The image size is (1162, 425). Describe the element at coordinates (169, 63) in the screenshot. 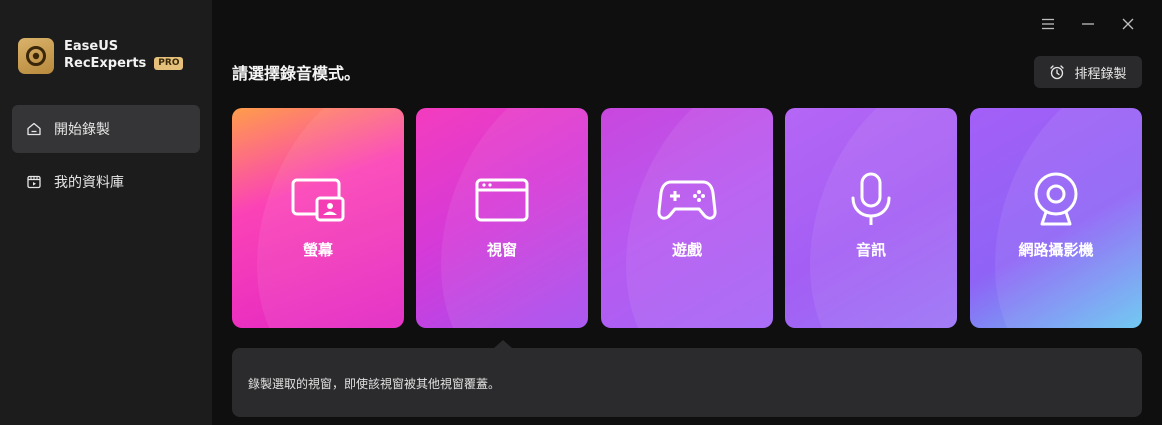

I see `pro-badge: PRO` at that location.